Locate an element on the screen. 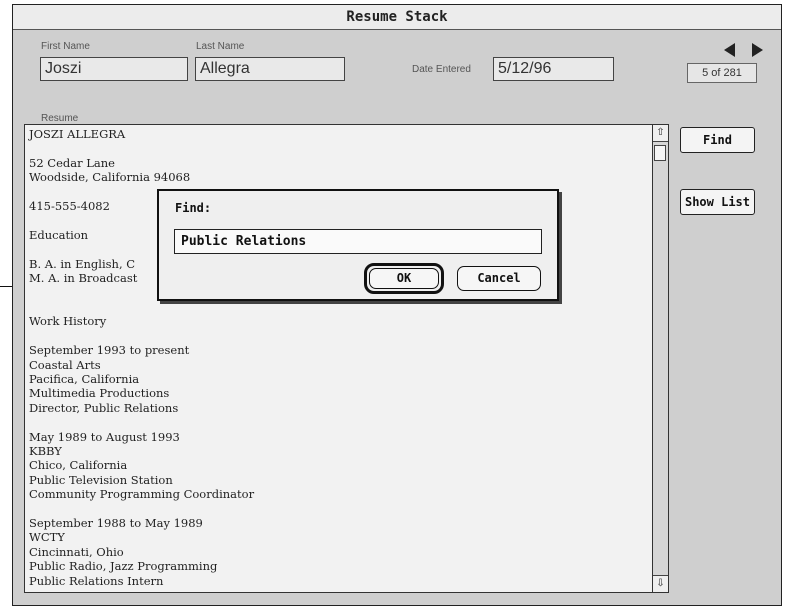 Image resolution: width=788 pixels, height=609 pixels. first-name-label: First Name is located at coordinates (65, 46).